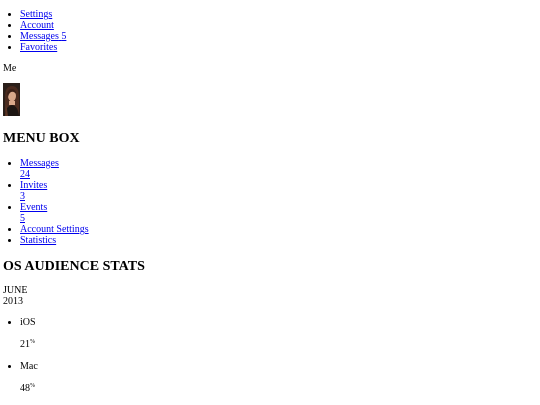 This screenshot has width=540, height=405. Describe the element at coordinates (38, 47) in the screenshot. I see `favorites-link: Favorites` at that location.